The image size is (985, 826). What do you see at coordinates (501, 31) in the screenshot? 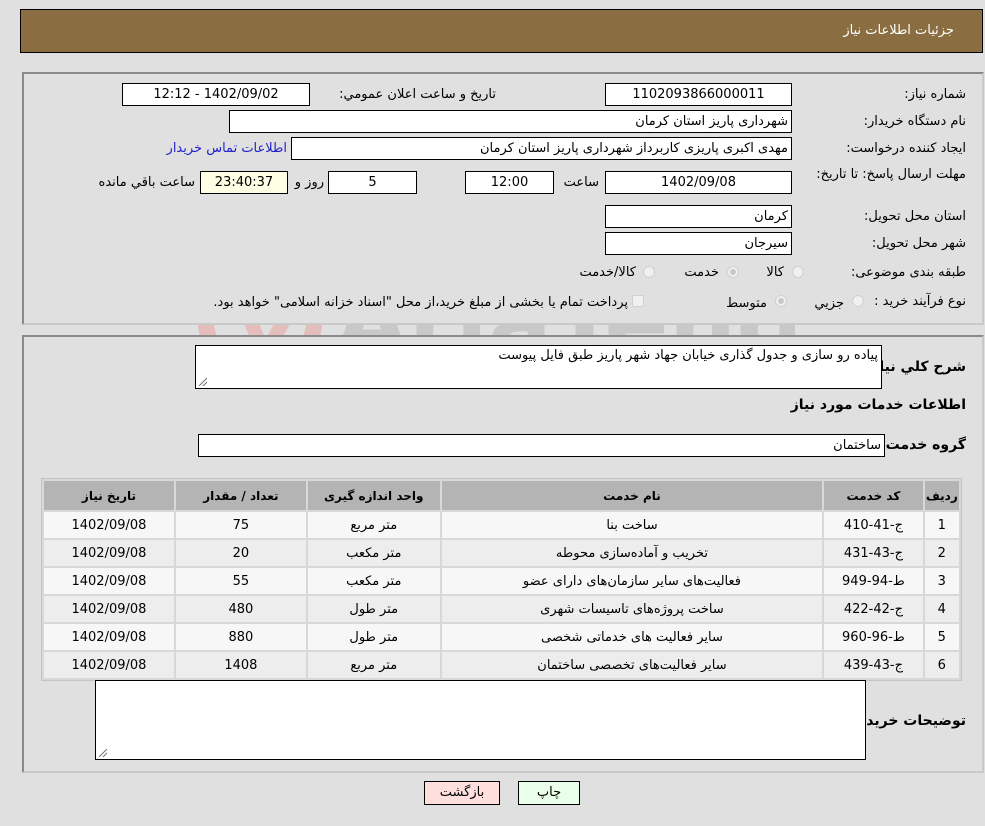
I see `page-header: جزئیات اطلاعات نیاز` at bounding box center [501, 31].